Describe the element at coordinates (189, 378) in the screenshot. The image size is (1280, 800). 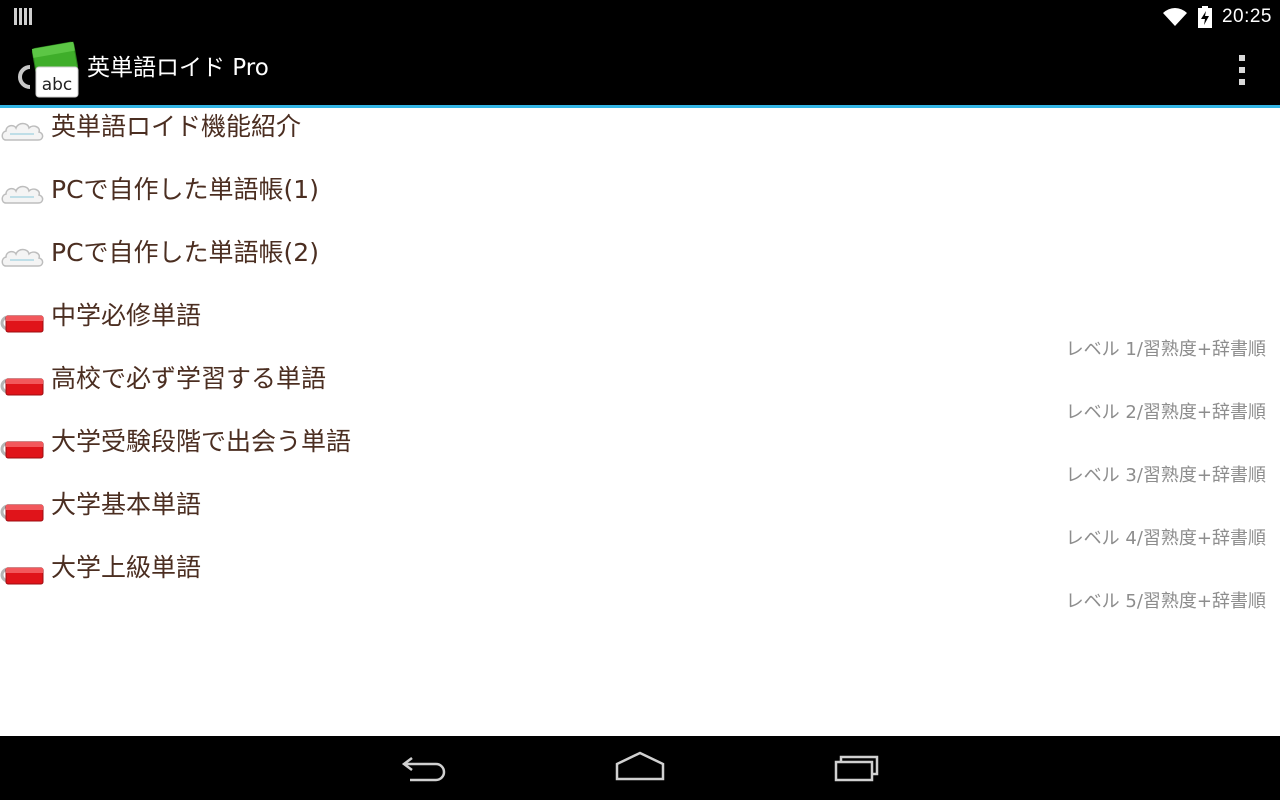
I see `wordbook-title: 高校で必ず学習する単語` at that location.